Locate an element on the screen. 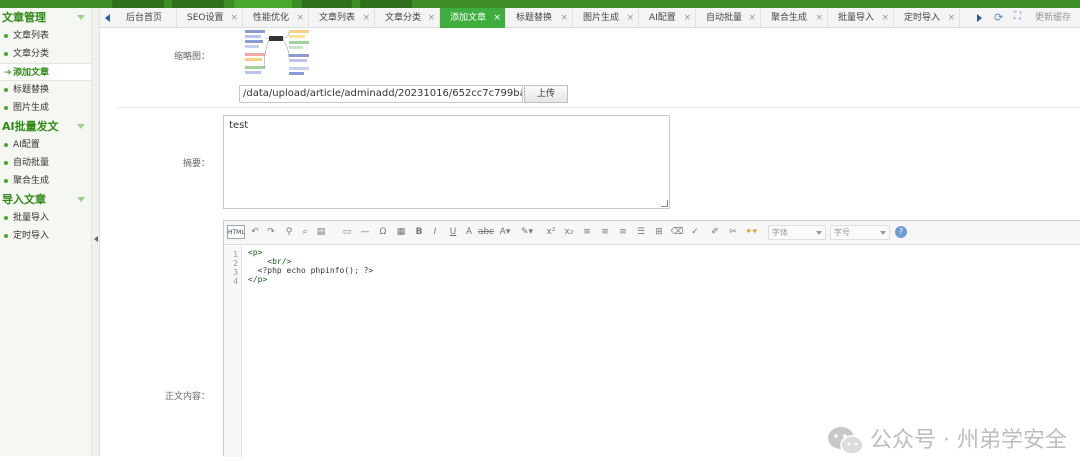 The width and height of the screenshot is (1080, 461). summary-textarea: test is located at coordinates (446, 162).